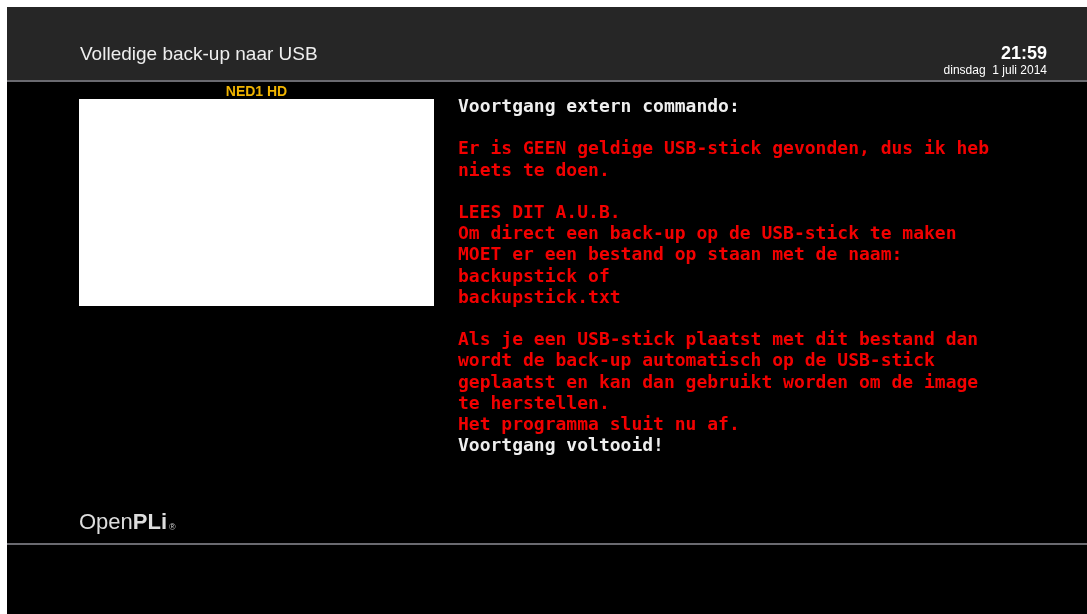  What do you see at coordinates (708, 233) in the screenshot?
I see `error-message: Om direct een back-up op de USB-stick te maken` at bounding box center [708, 233].